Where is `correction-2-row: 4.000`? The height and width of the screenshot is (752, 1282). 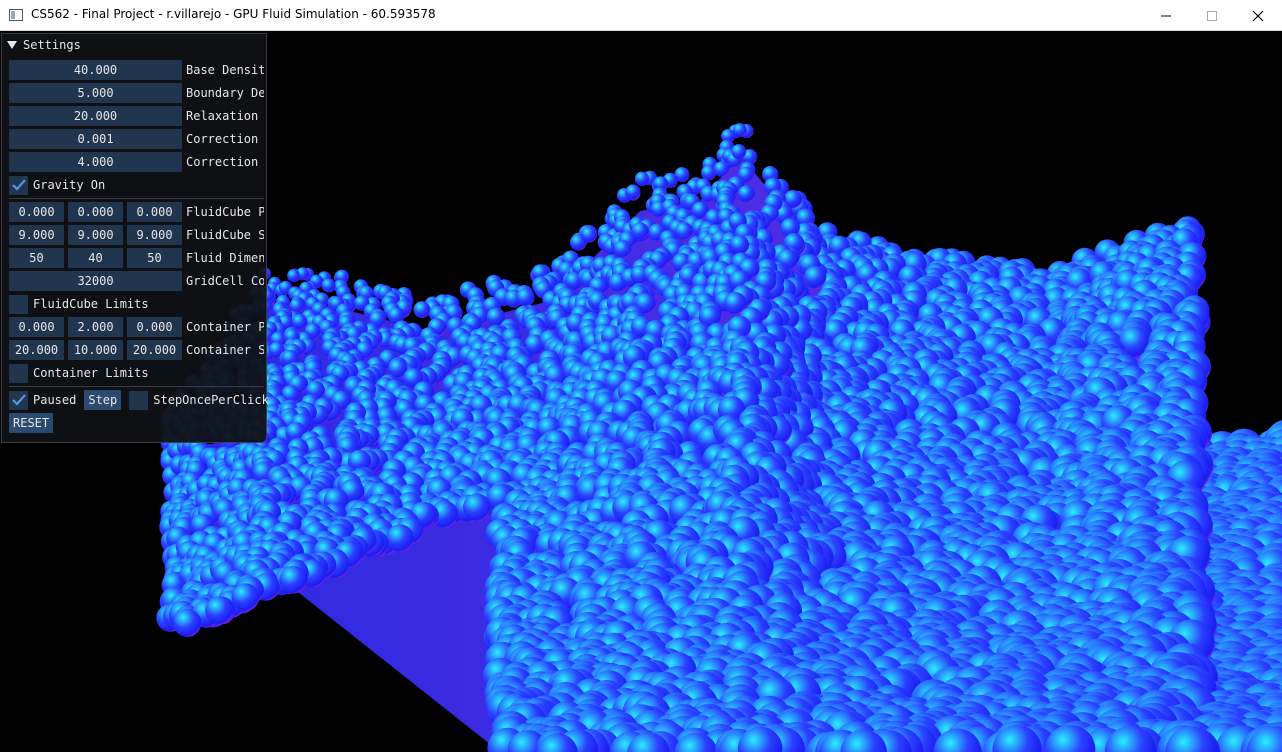
correction-2-row: 4.000 is located at coordinates (95, 162).